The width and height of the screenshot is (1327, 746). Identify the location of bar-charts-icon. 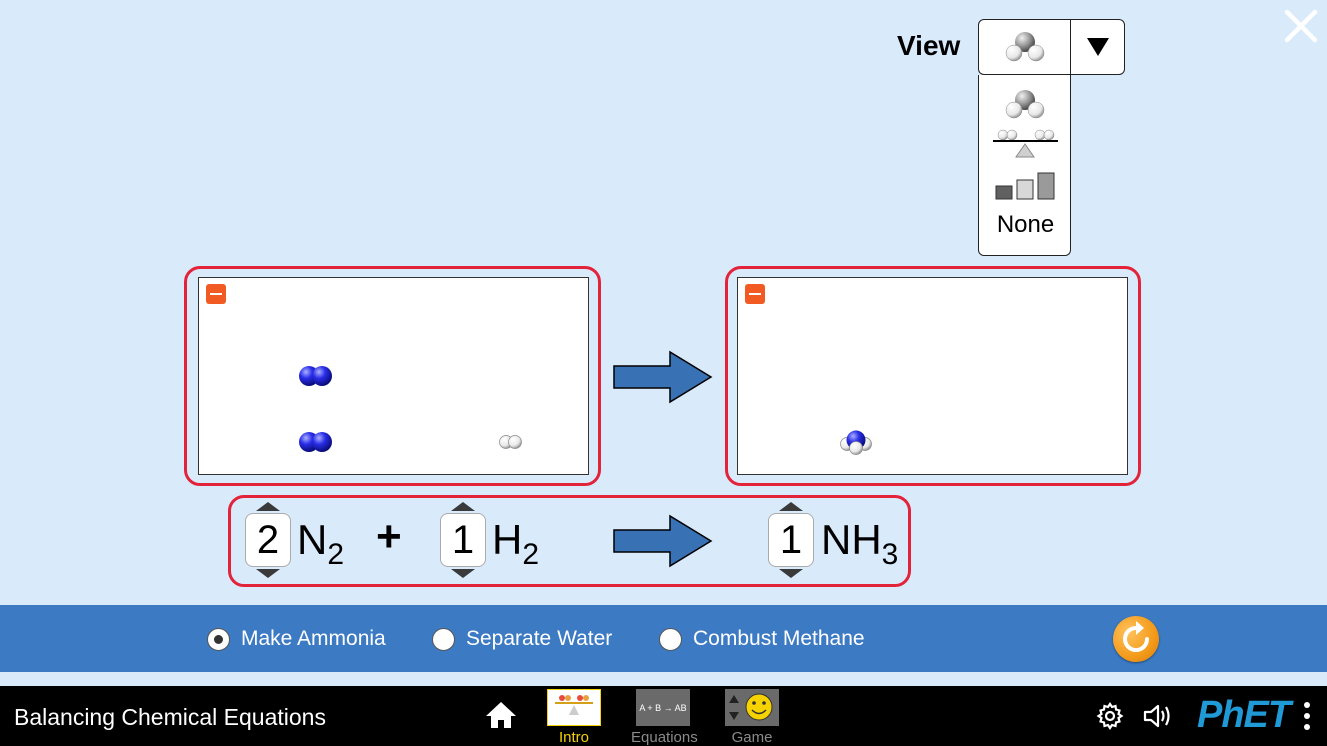
(1025, 186).